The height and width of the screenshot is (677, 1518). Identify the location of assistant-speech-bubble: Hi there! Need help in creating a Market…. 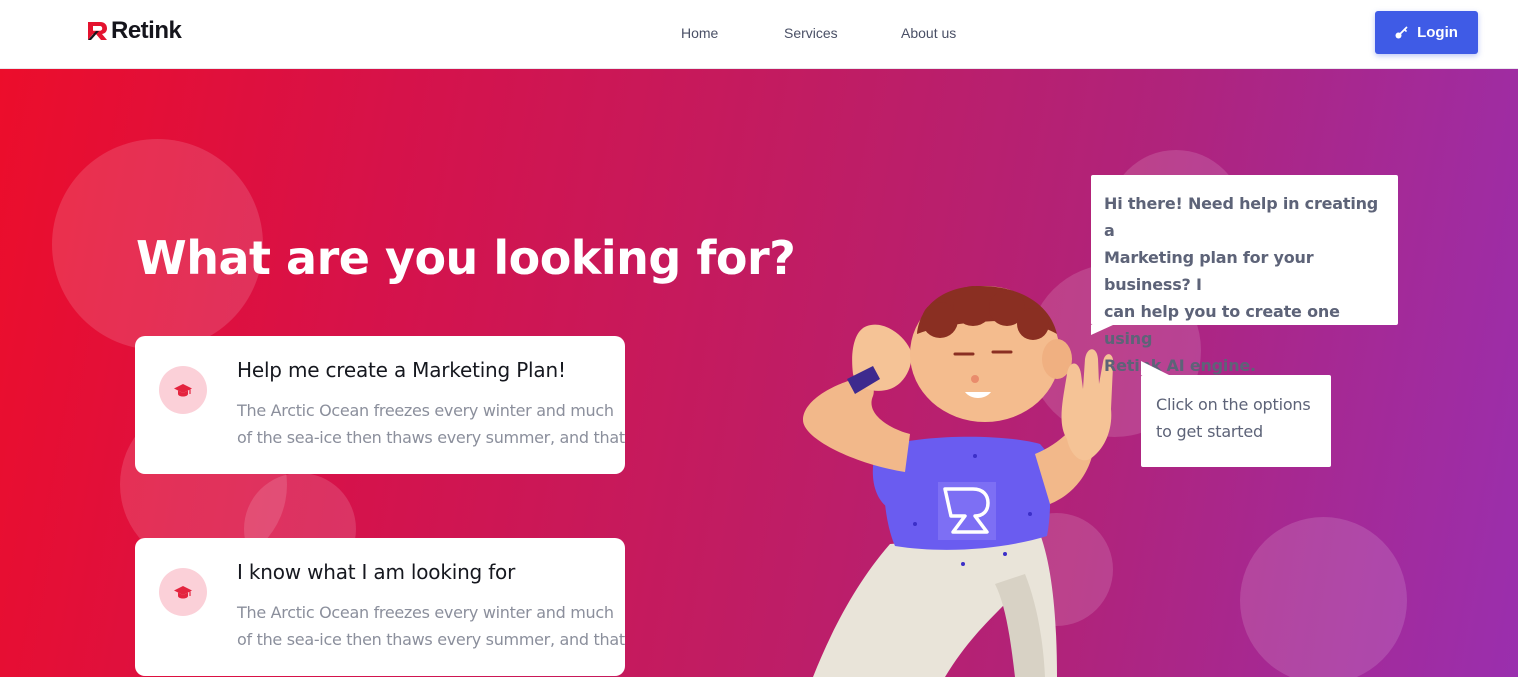
(1244, 275).